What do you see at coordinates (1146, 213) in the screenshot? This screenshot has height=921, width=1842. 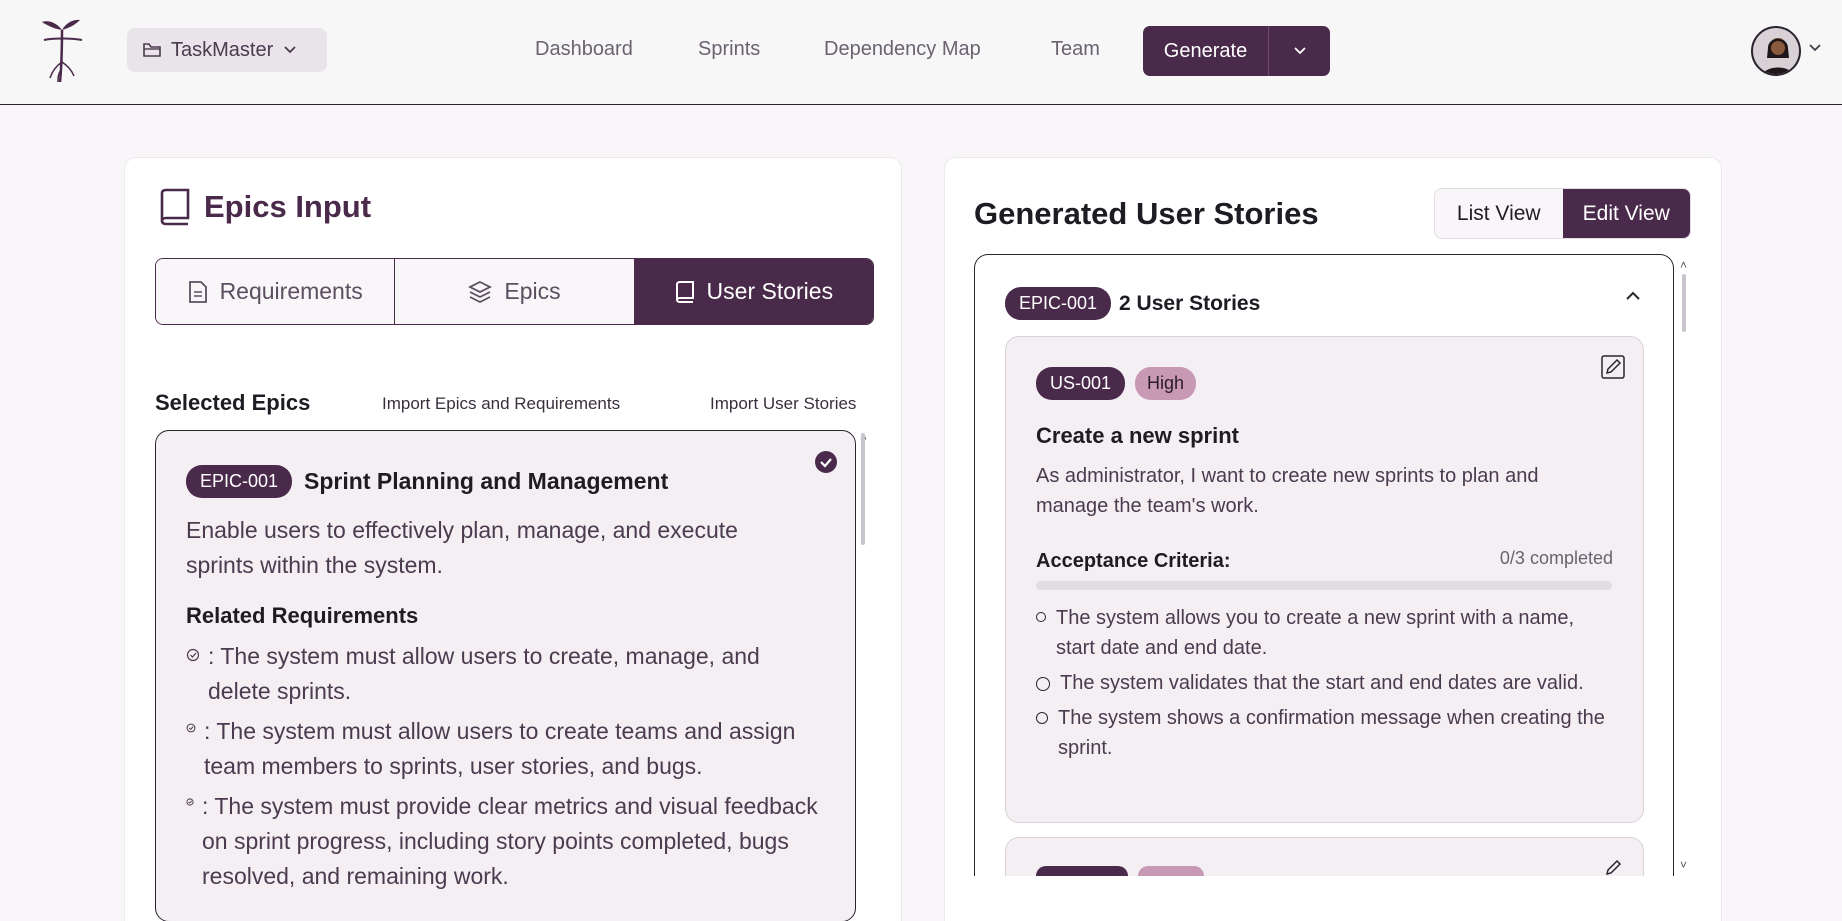 I see `generated-stories-title: Generated User Stories` at bounding box center [1146, 213].